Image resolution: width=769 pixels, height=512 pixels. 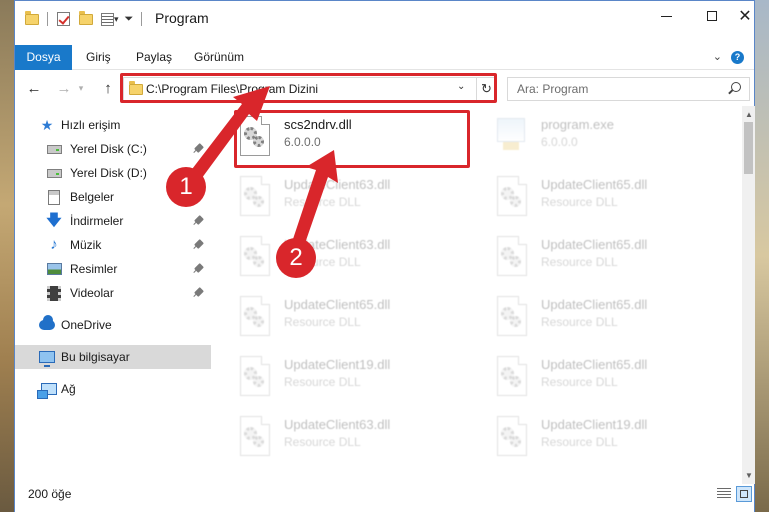 I want to click on toolbar-divider, so click(x=47, y=19).